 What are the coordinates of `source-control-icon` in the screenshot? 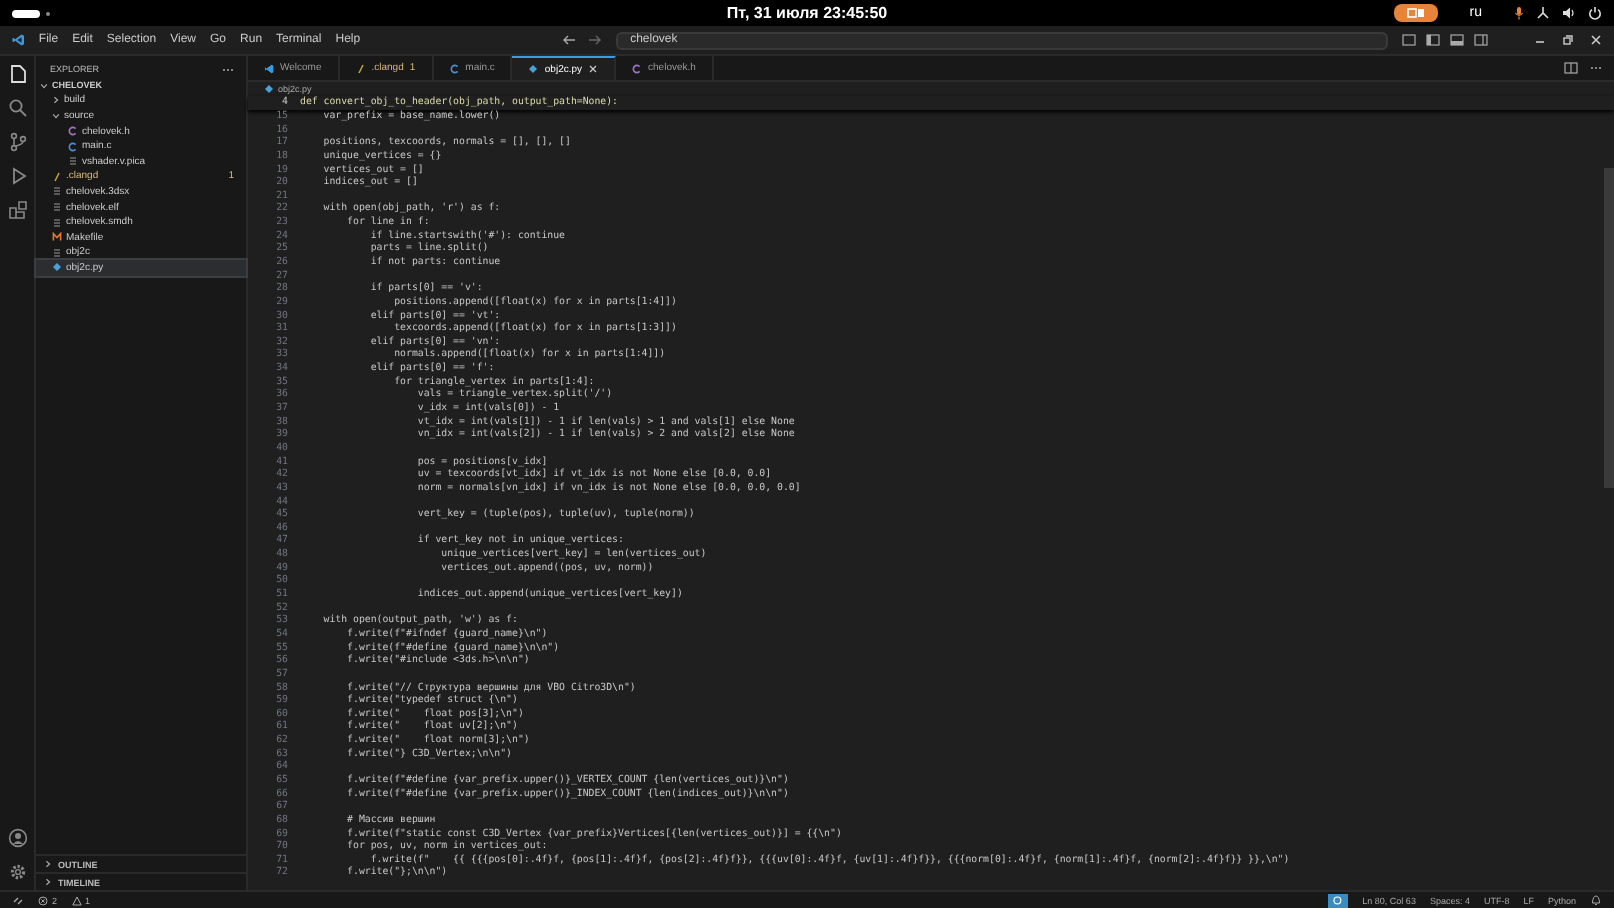 It's located at (17, 142).